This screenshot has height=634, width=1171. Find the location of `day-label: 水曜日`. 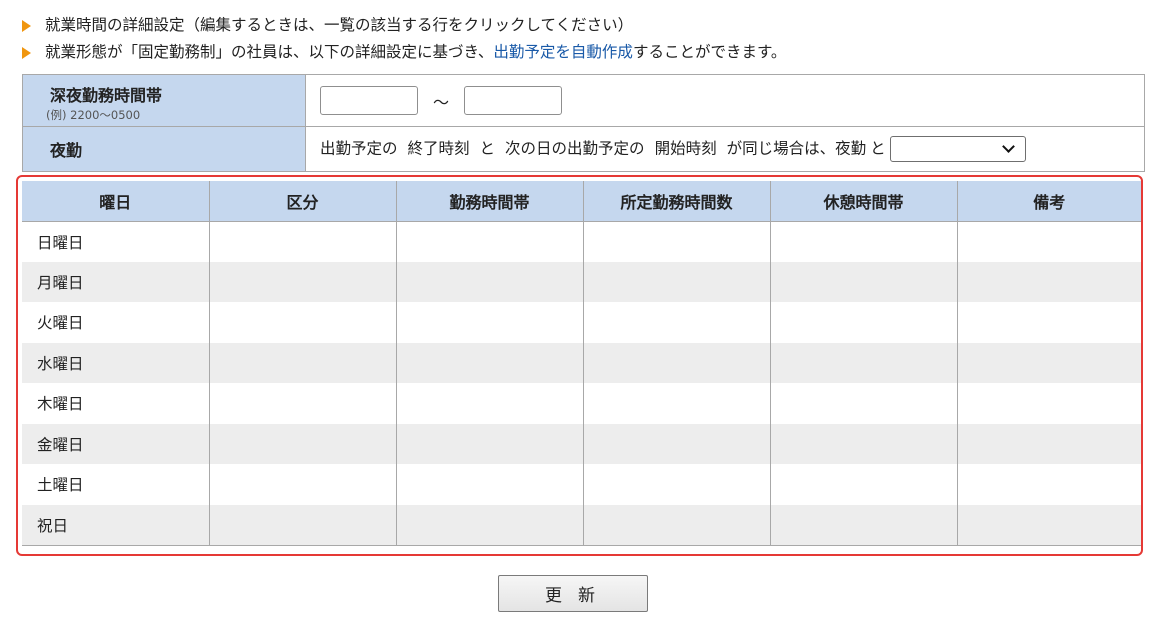

day-label: 水曜日 is located at coordinates (116, 362).